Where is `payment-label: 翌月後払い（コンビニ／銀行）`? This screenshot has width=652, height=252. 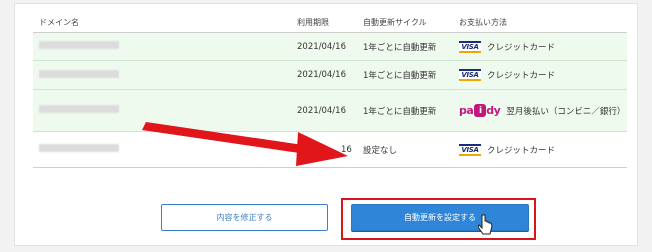 payment-label: 翌月後払い（コンビニ／銀行） is located at coordinates (566, 111).